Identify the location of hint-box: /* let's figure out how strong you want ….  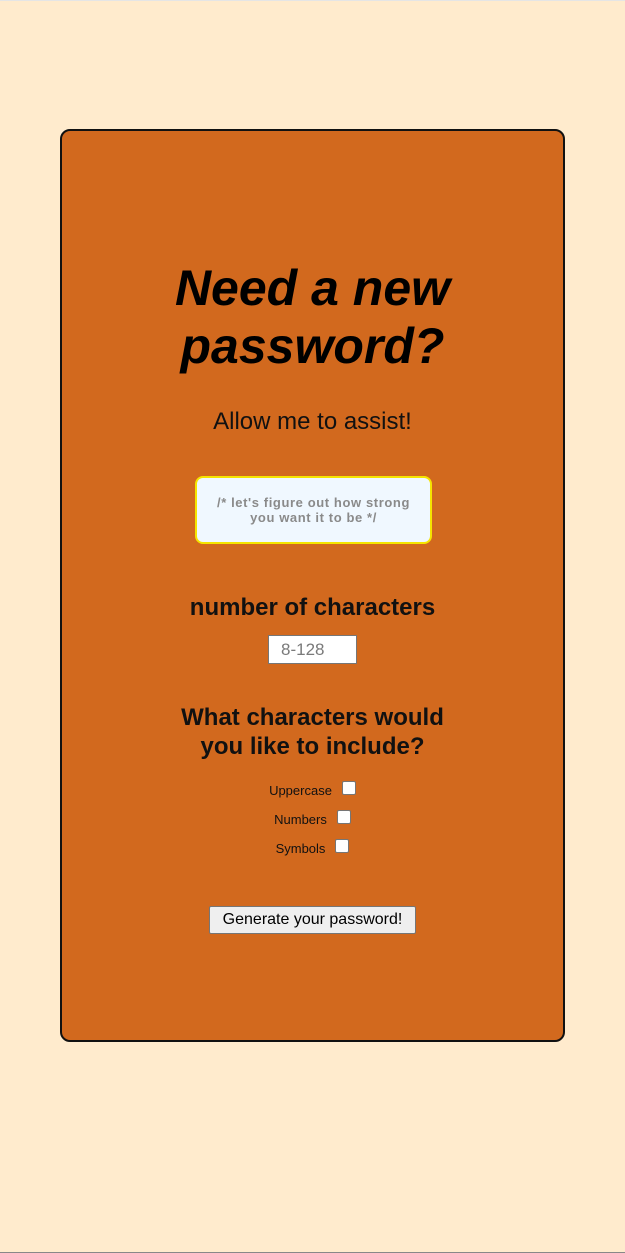
(313, 510).